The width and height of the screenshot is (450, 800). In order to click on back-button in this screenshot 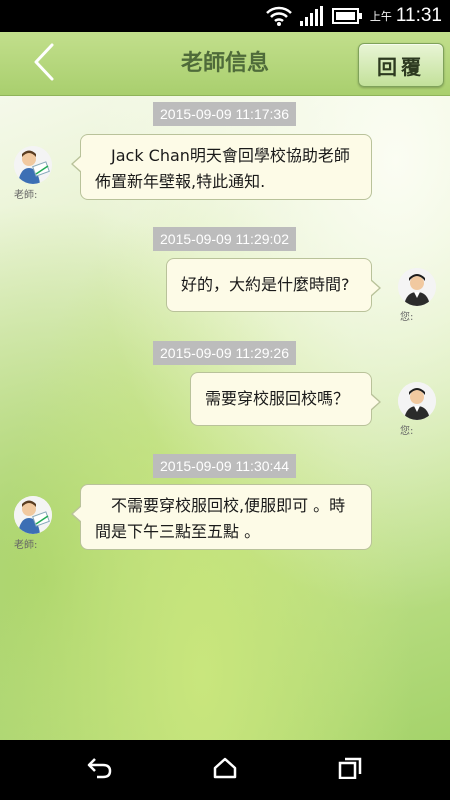, I will do `click(44, 64)`.